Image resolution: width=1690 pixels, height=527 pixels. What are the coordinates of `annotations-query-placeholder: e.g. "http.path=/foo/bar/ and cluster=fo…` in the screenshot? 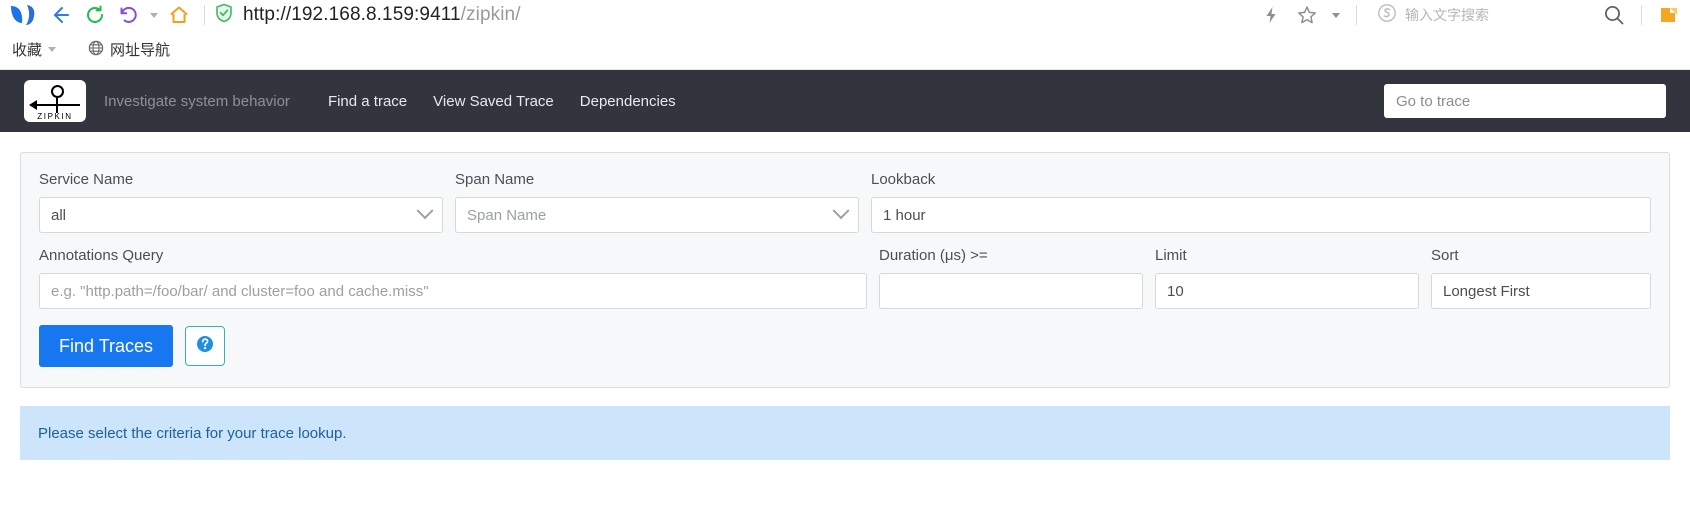 It's located at (240, 291).